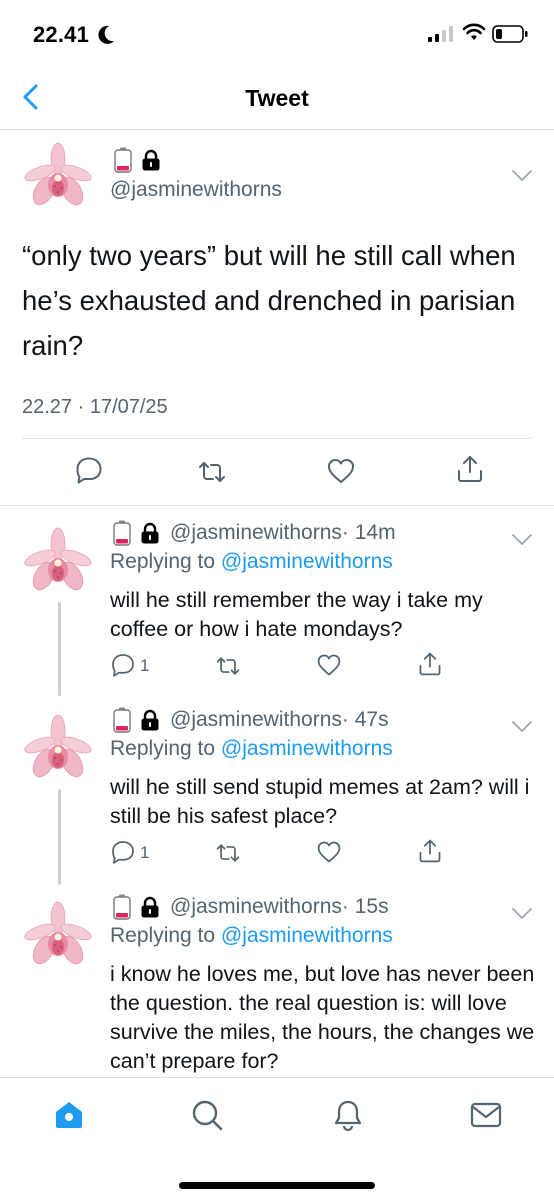 Image resolution: width=554 pixels, height=1200 pixels. I want to click on wifi-icon, so click(474, 31).